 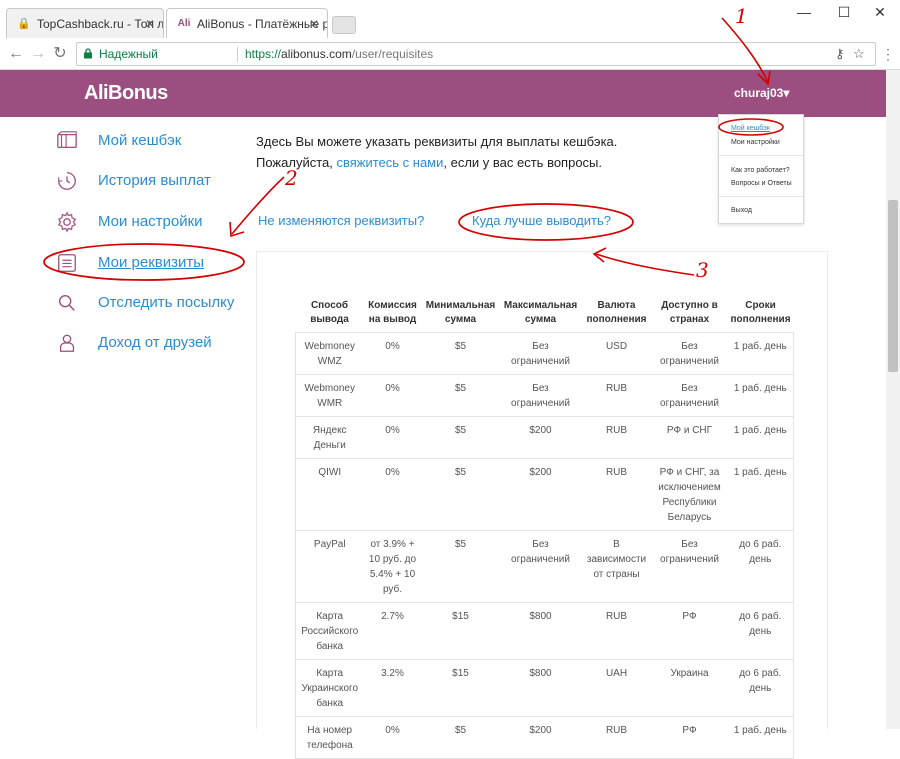 I want to click on table-cell: $15, so click(x=460, y=631).